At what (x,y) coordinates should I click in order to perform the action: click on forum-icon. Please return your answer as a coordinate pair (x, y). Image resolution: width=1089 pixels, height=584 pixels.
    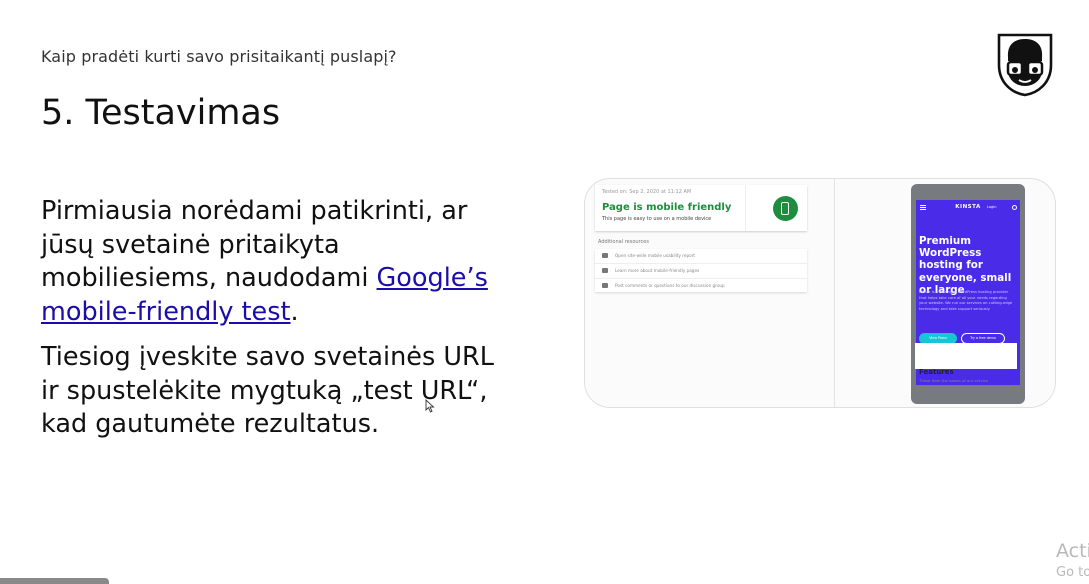
    Looking at the image, I should click on (605, 285).